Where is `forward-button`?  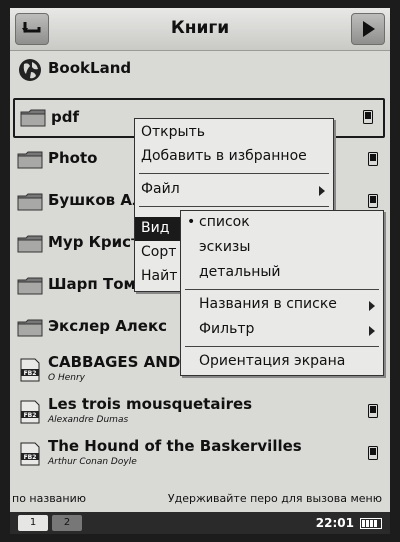 forward-button is located at coordinates (368, 29).